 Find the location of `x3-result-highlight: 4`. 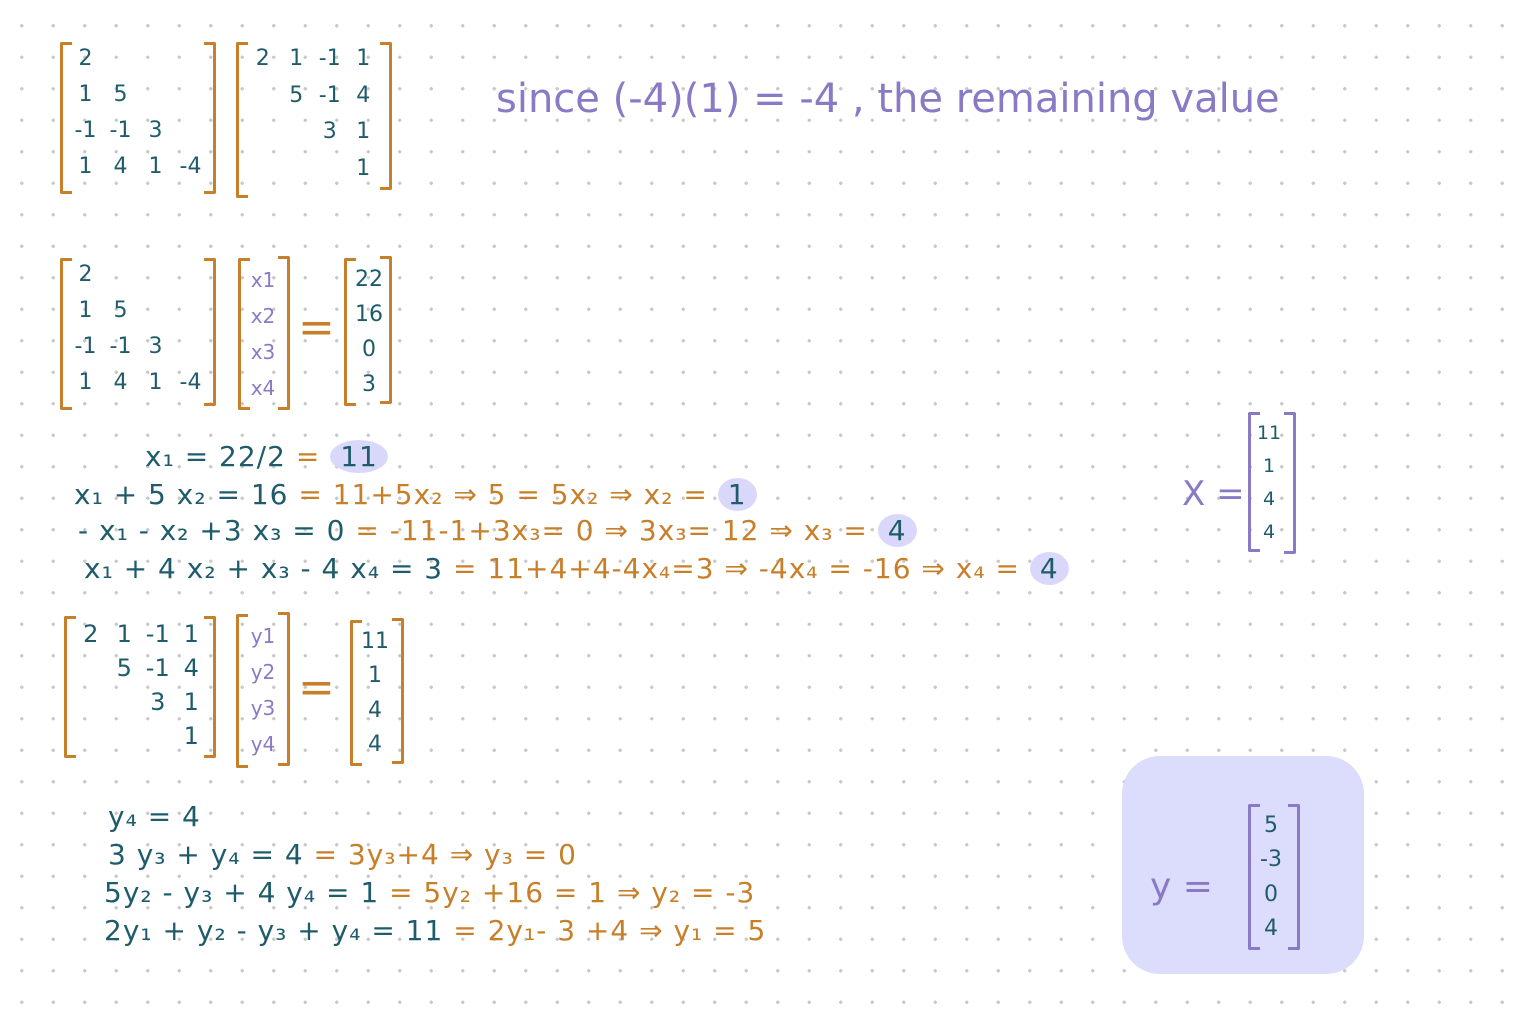

x3-result-highlight: 4 is located at coordinates (897, 530).